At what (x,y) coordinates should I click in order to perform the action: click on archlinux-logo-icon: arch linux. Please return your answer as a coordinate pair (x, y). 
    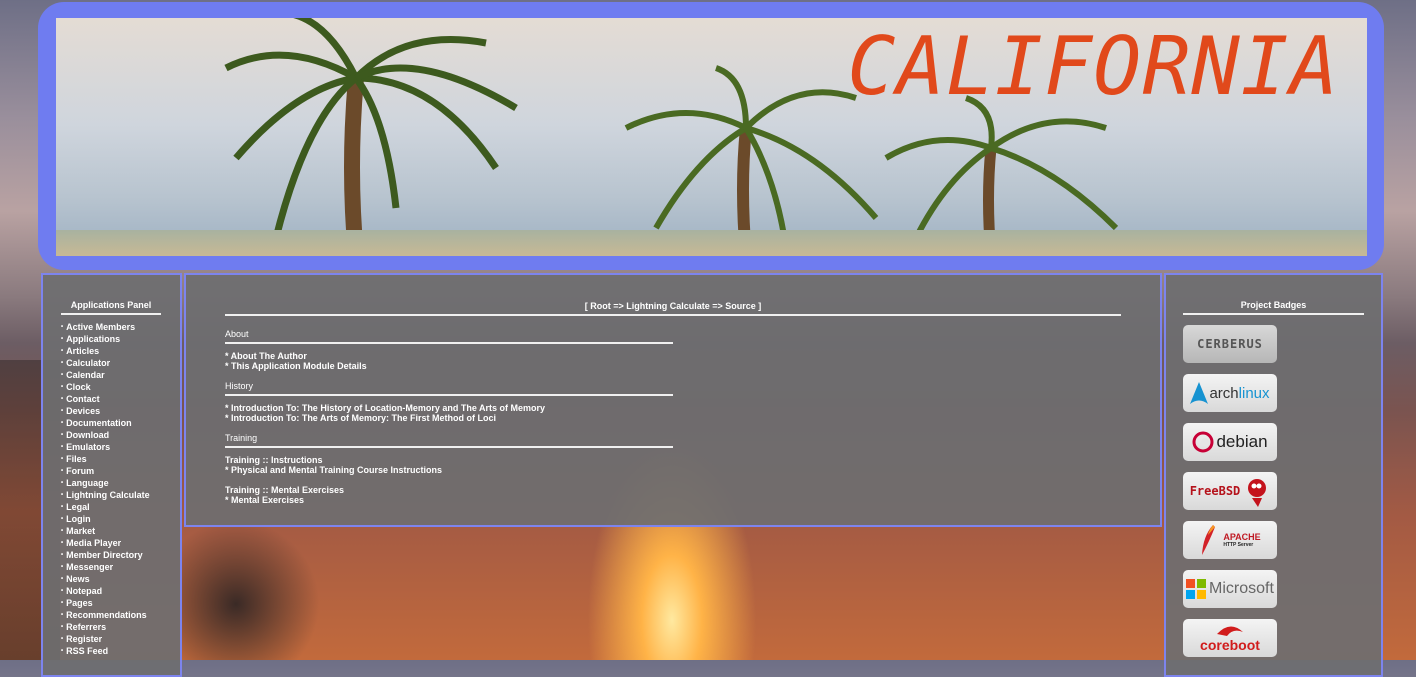
    Looking at the image, I should click on (1230, 393).